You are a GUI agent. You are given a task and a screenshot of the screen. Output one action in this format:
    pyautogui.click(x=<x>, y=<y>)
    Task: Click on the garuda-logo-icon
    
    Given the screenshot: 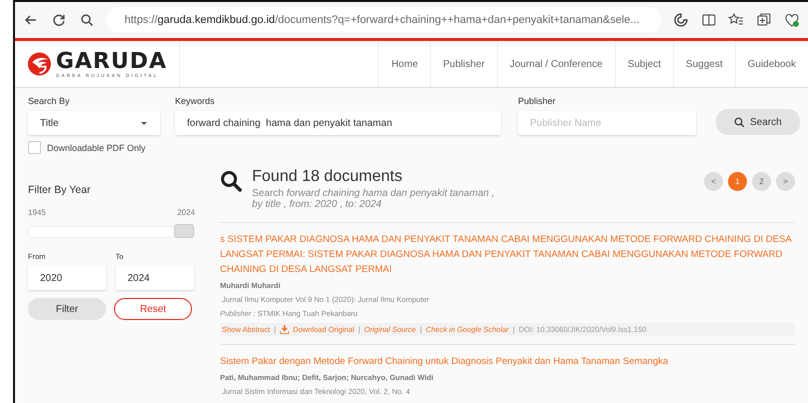 What is the action you would take?
    pyautogui.click(x=39, y=64)
    